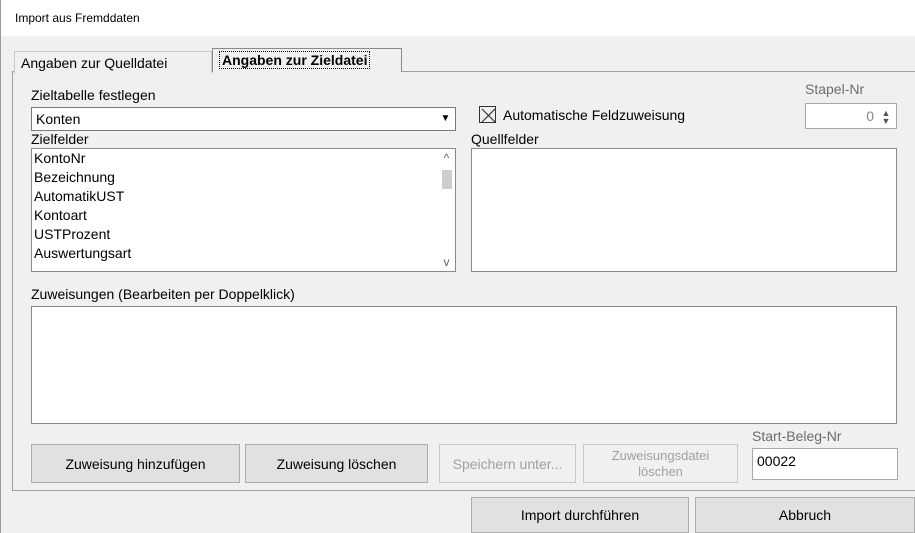  Describe the element at coordinates (835, 89) in the screenshot. I see `stapel-label: Stapel-Nr` at that location.